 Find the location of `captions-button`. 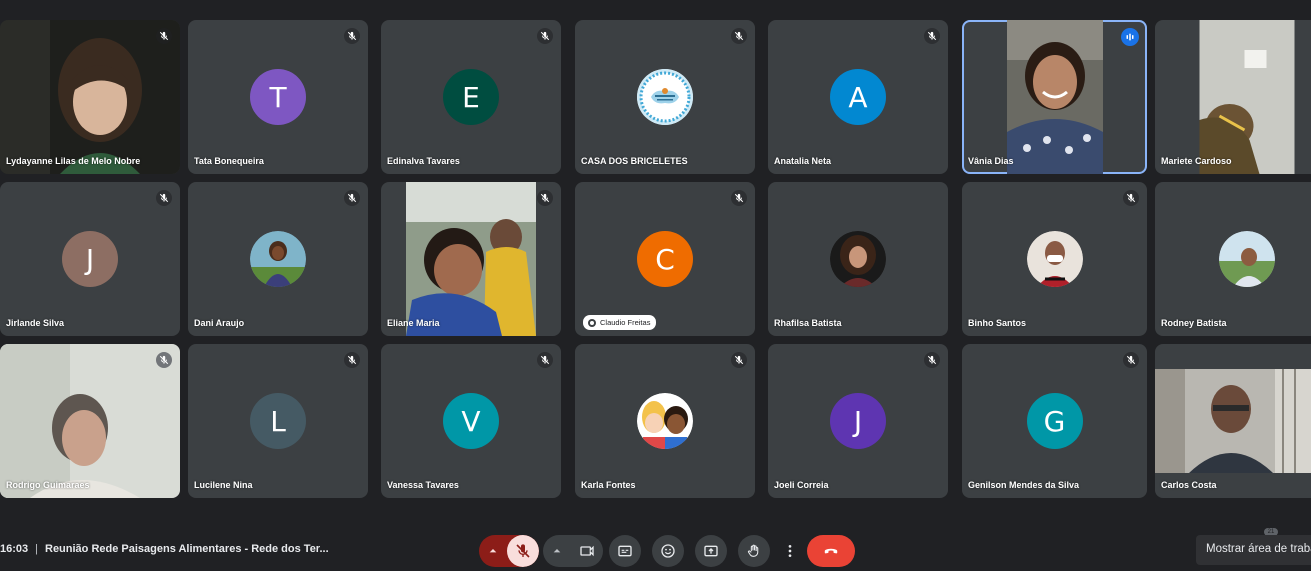

captions-button is located at coordinates (625, 551).